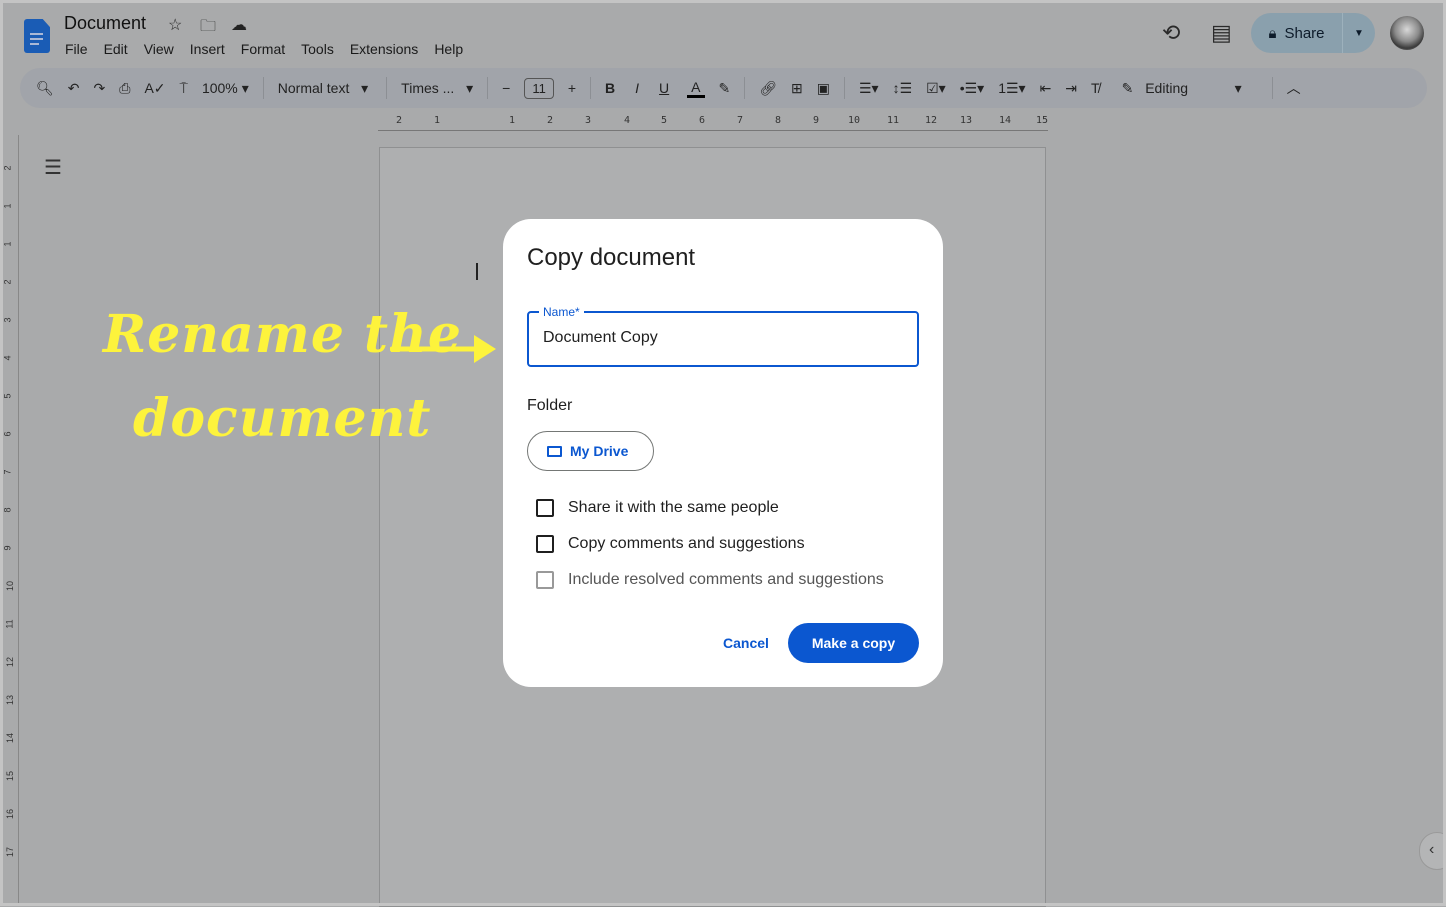 Image resolution: width=1446 pixels, height=907 pixels. Describe the element at coordinates (124, 88) in the screenshot. I see `print-icon: ⎙` at that location.